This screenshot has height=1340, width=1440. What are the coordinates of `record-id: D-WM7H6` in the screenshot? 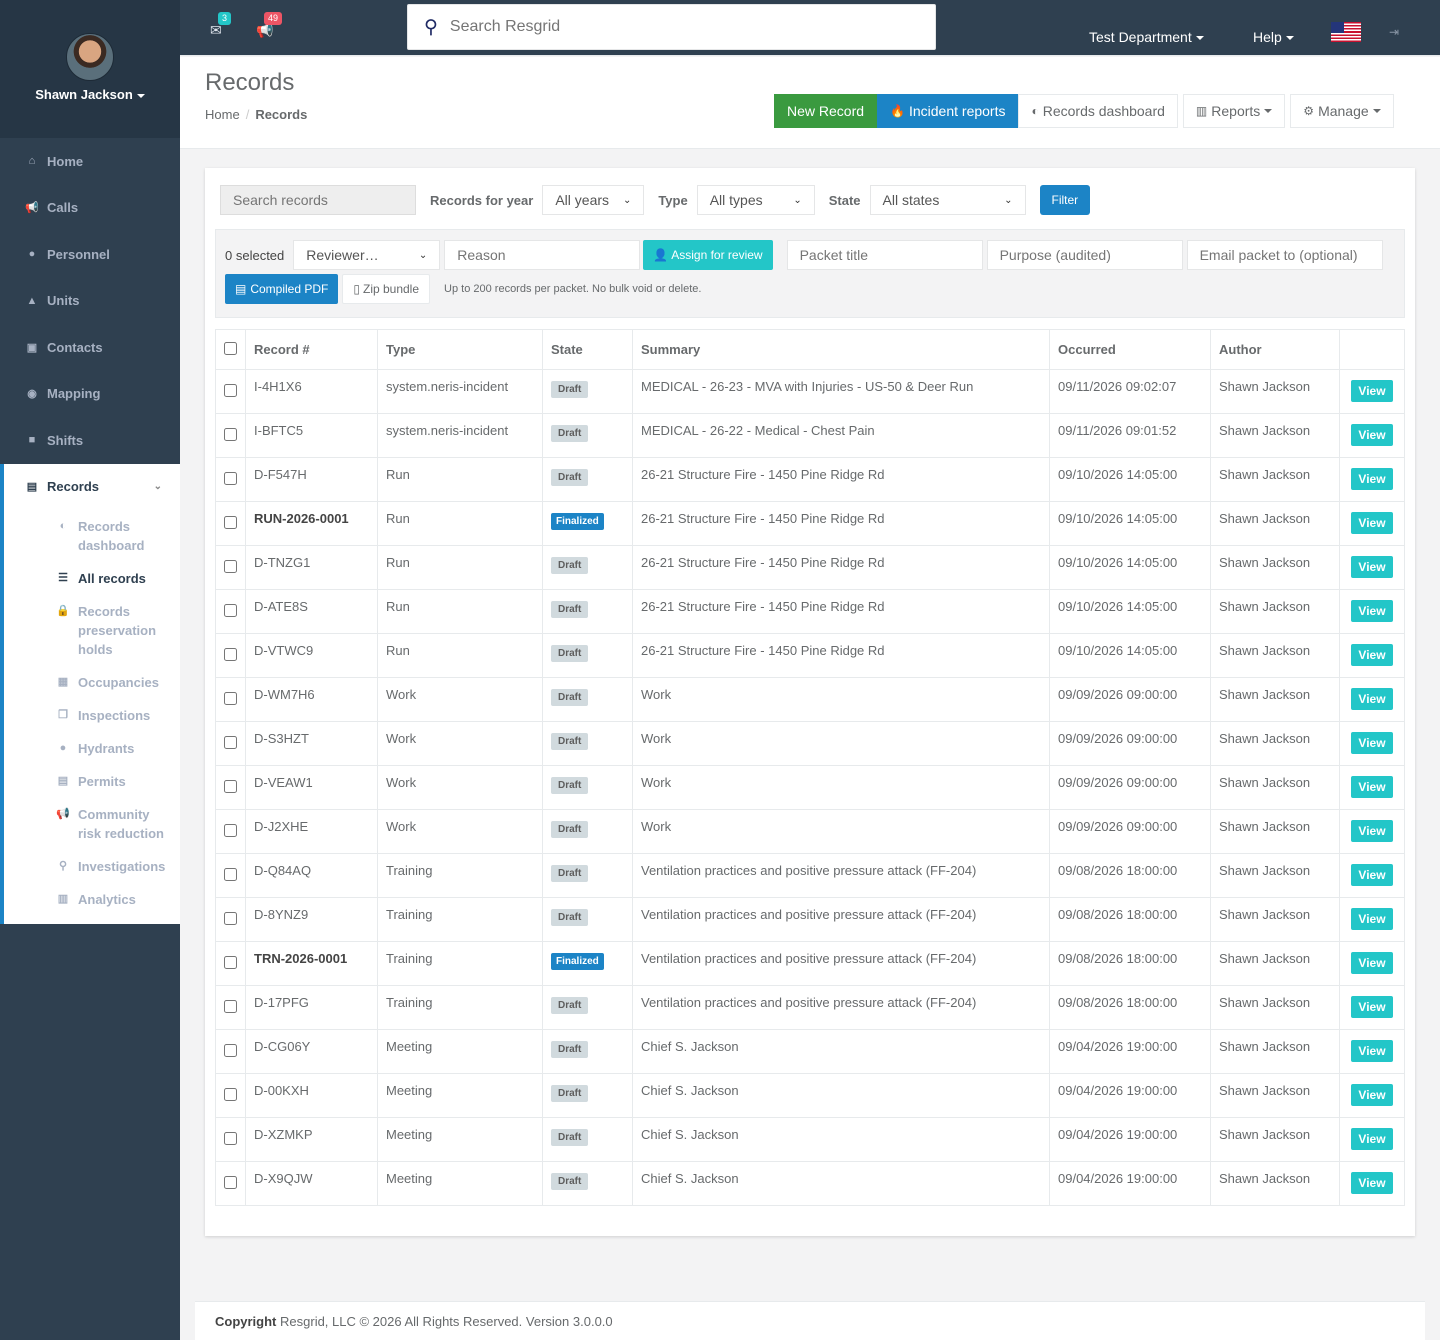 It's located at (311, 699).